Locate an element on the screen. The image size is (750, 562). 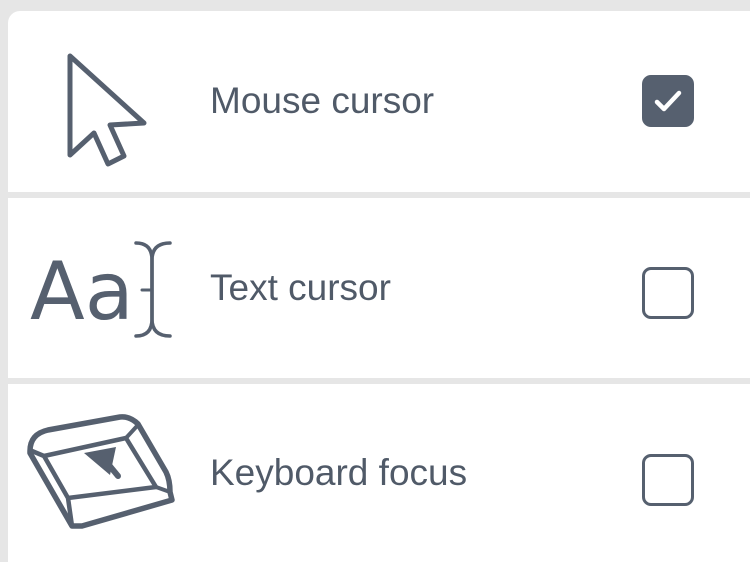
mouse-cursor-checkbox is located at coordinates (668, 101).